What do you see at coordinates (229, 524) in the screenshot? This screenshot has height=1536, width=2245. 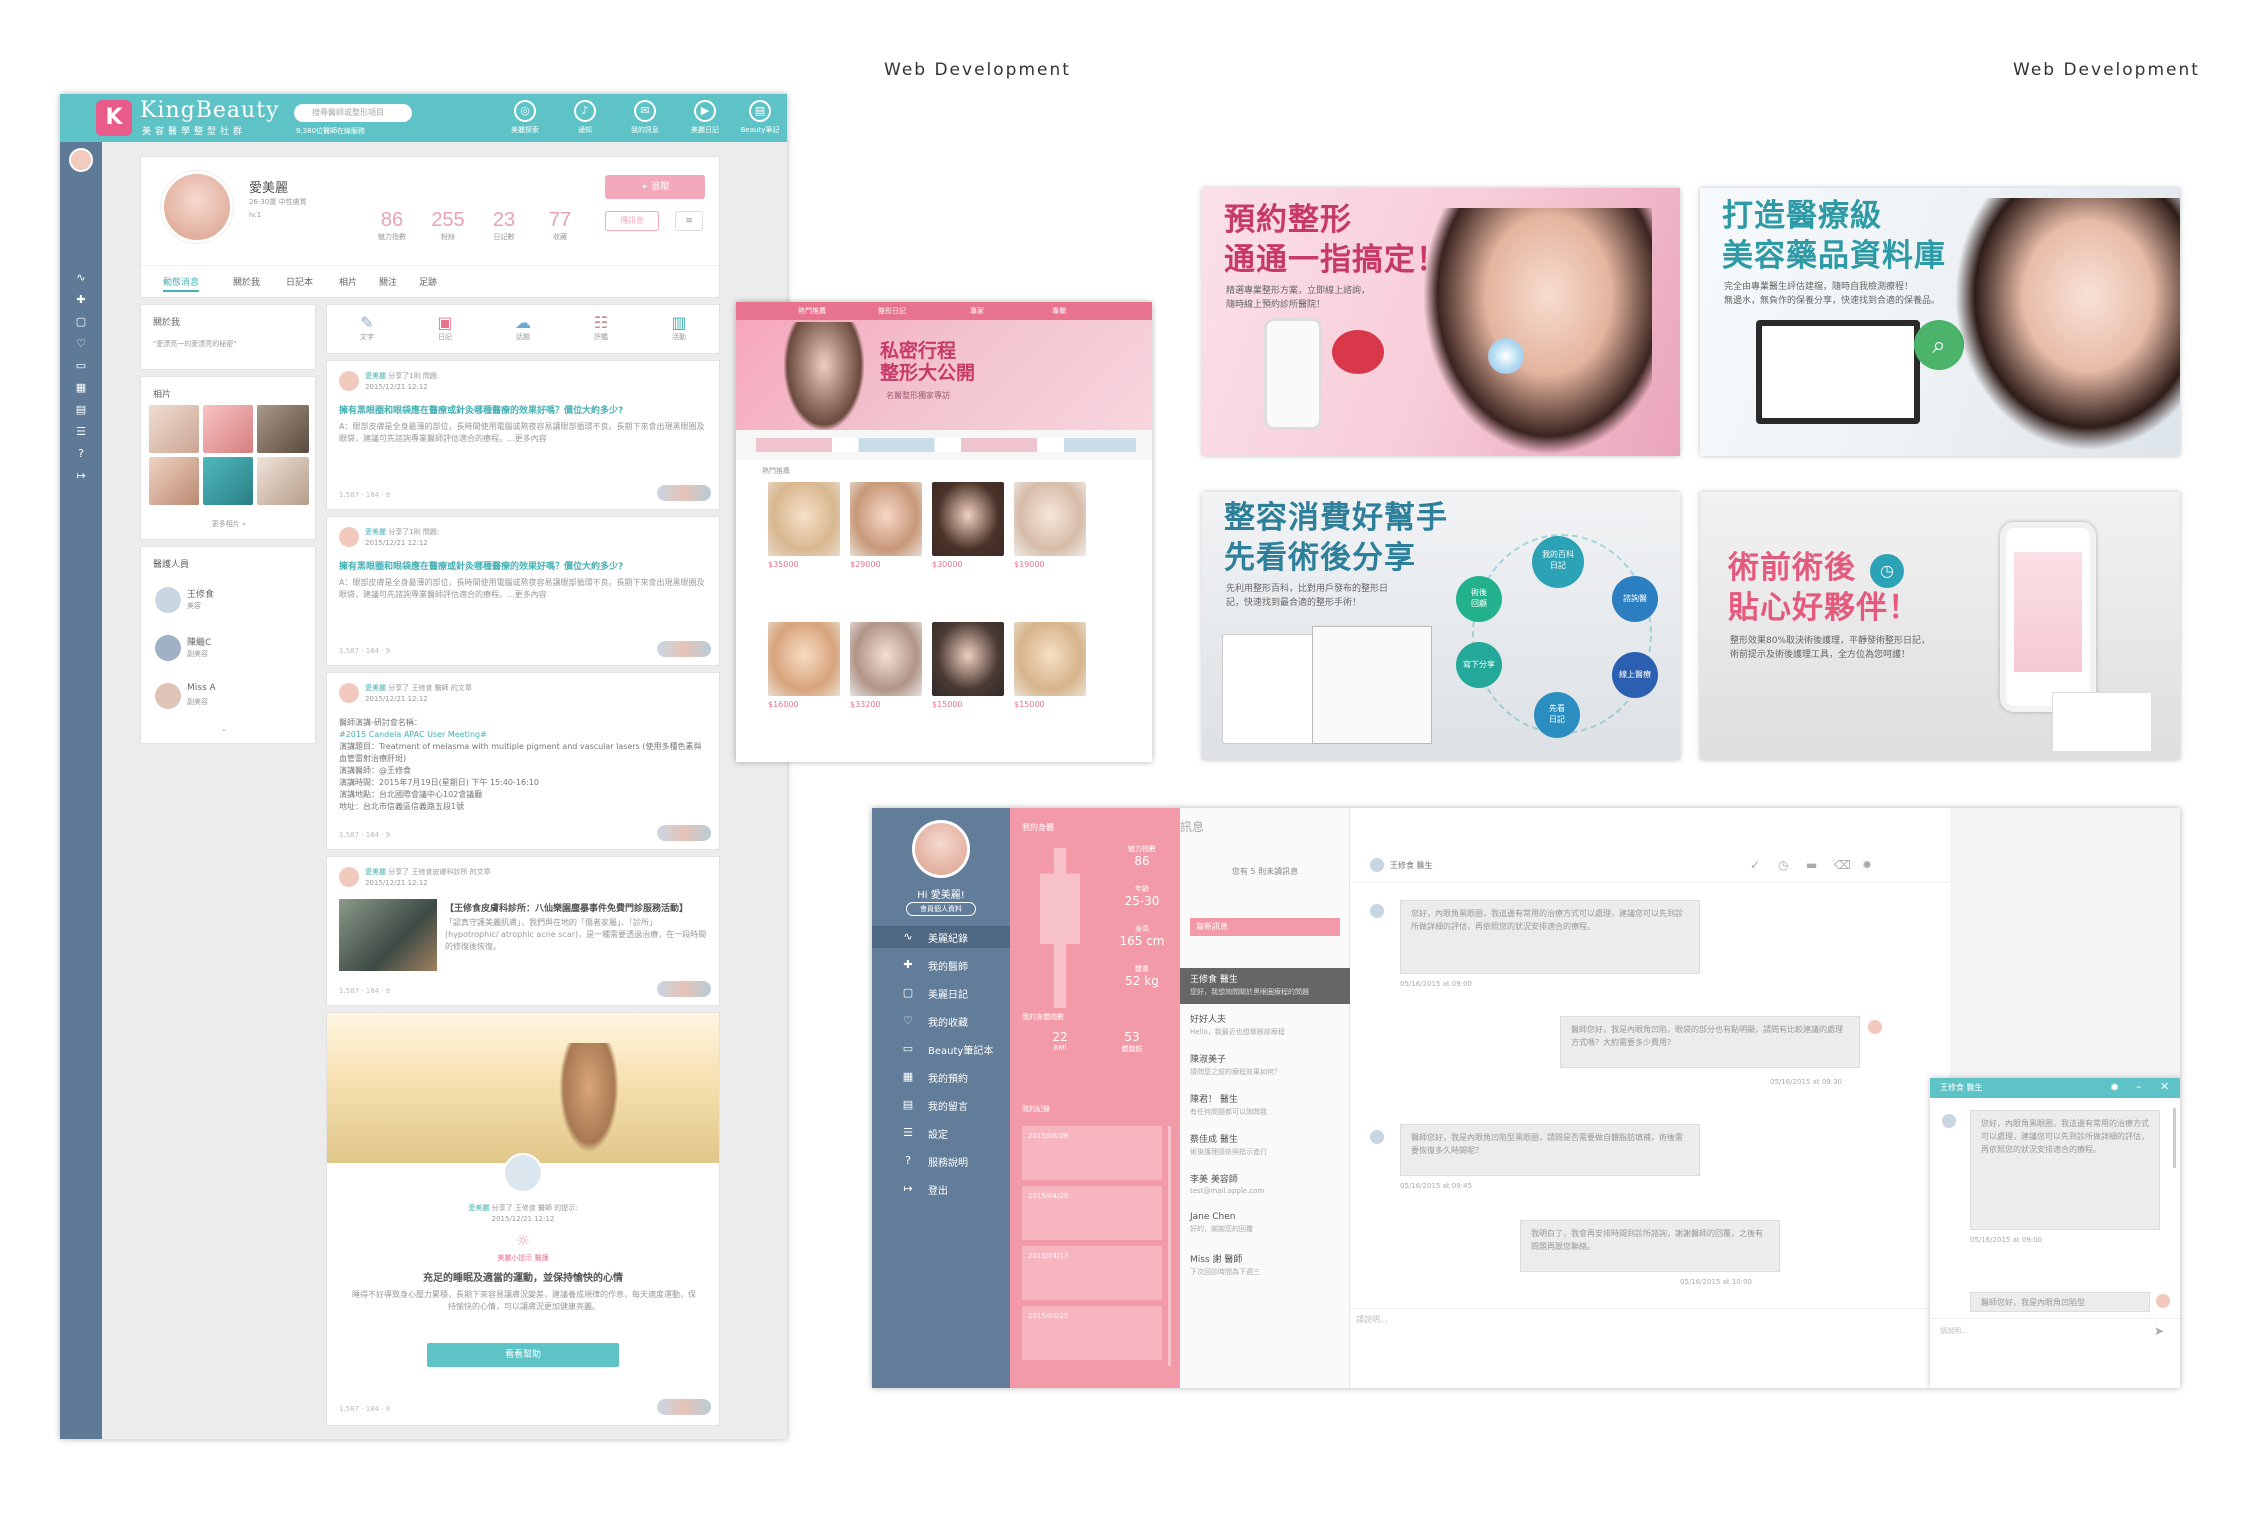 I see `photos-more-link: 更多相片 »` at bounding box center [229, 524].